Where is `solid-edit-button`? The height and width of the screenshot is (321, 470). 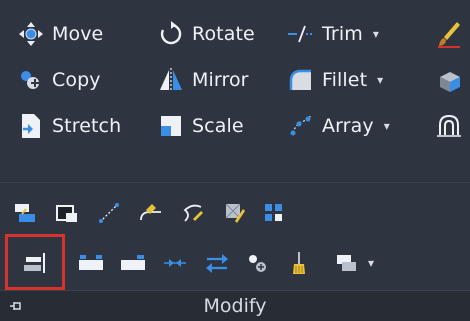 solid-edit-button is located at coordinates (449, 80).